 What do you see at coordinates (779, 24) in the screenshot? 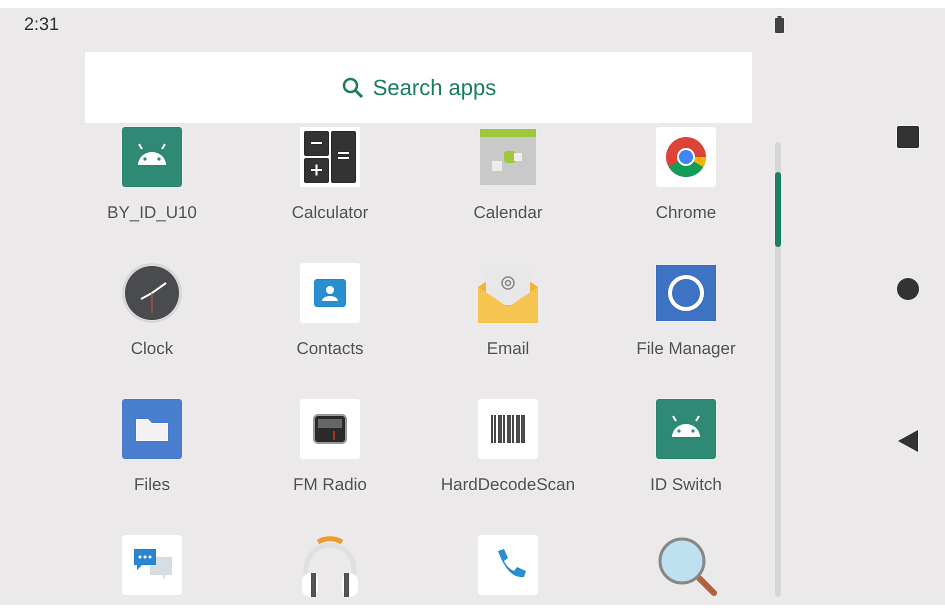
I see `battery-icon` at bounding box center [779, 24].